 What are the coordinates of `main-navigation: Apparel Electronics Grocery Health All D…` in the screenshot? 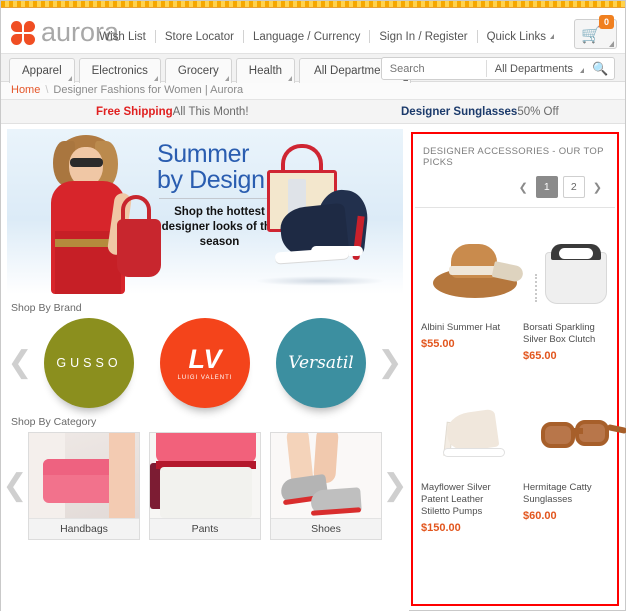 It's located at (313, 68).